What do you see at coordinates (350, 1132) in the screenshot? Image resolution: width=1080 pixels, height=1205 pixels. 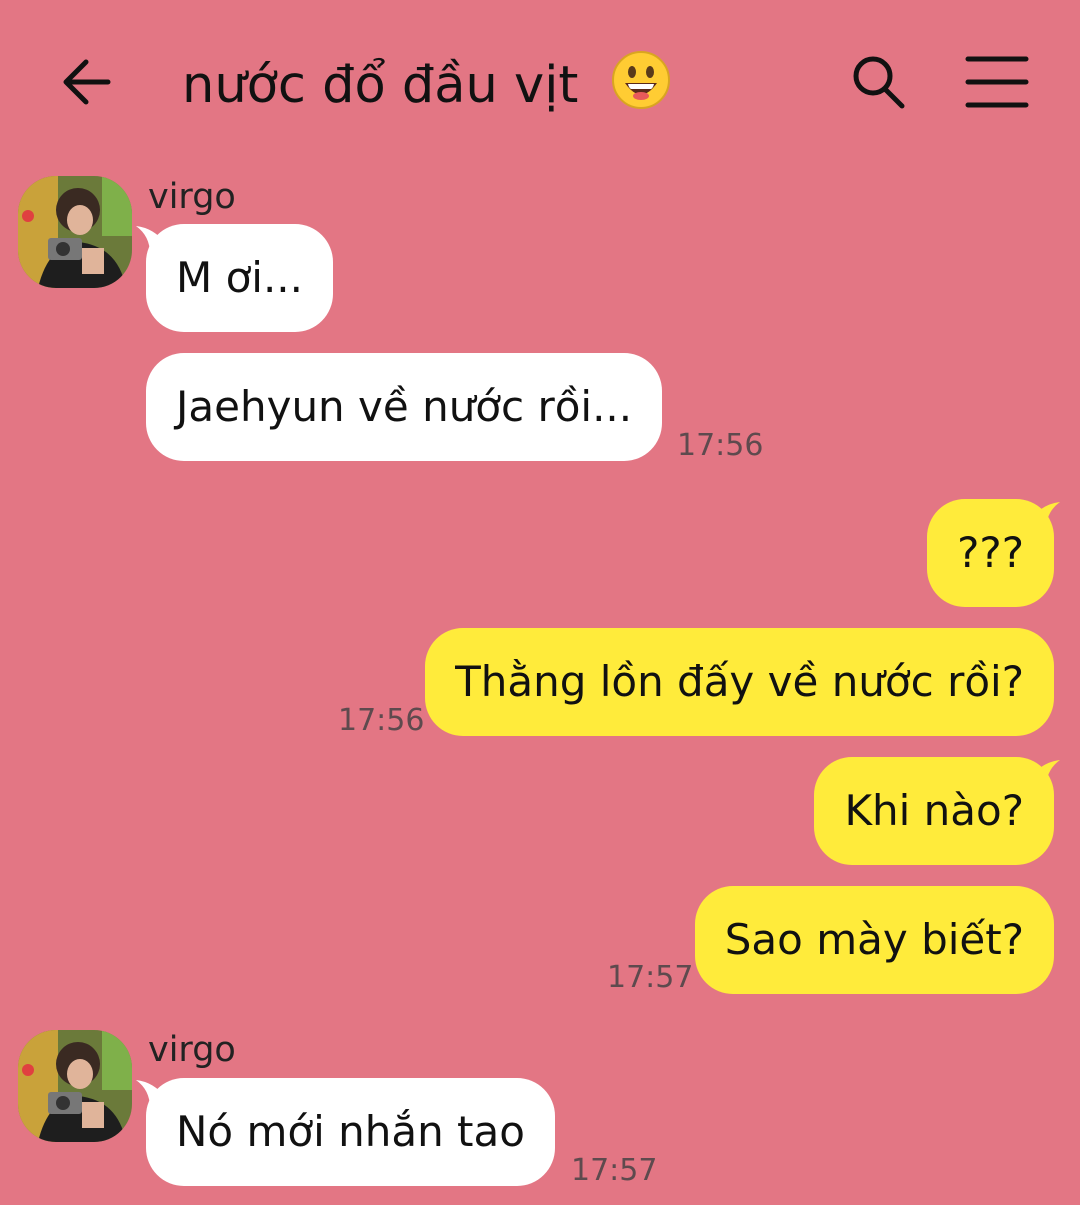 I see `incoming-message-bubble: Nó mới nhắn tao` at bounding box center [350, 1132].